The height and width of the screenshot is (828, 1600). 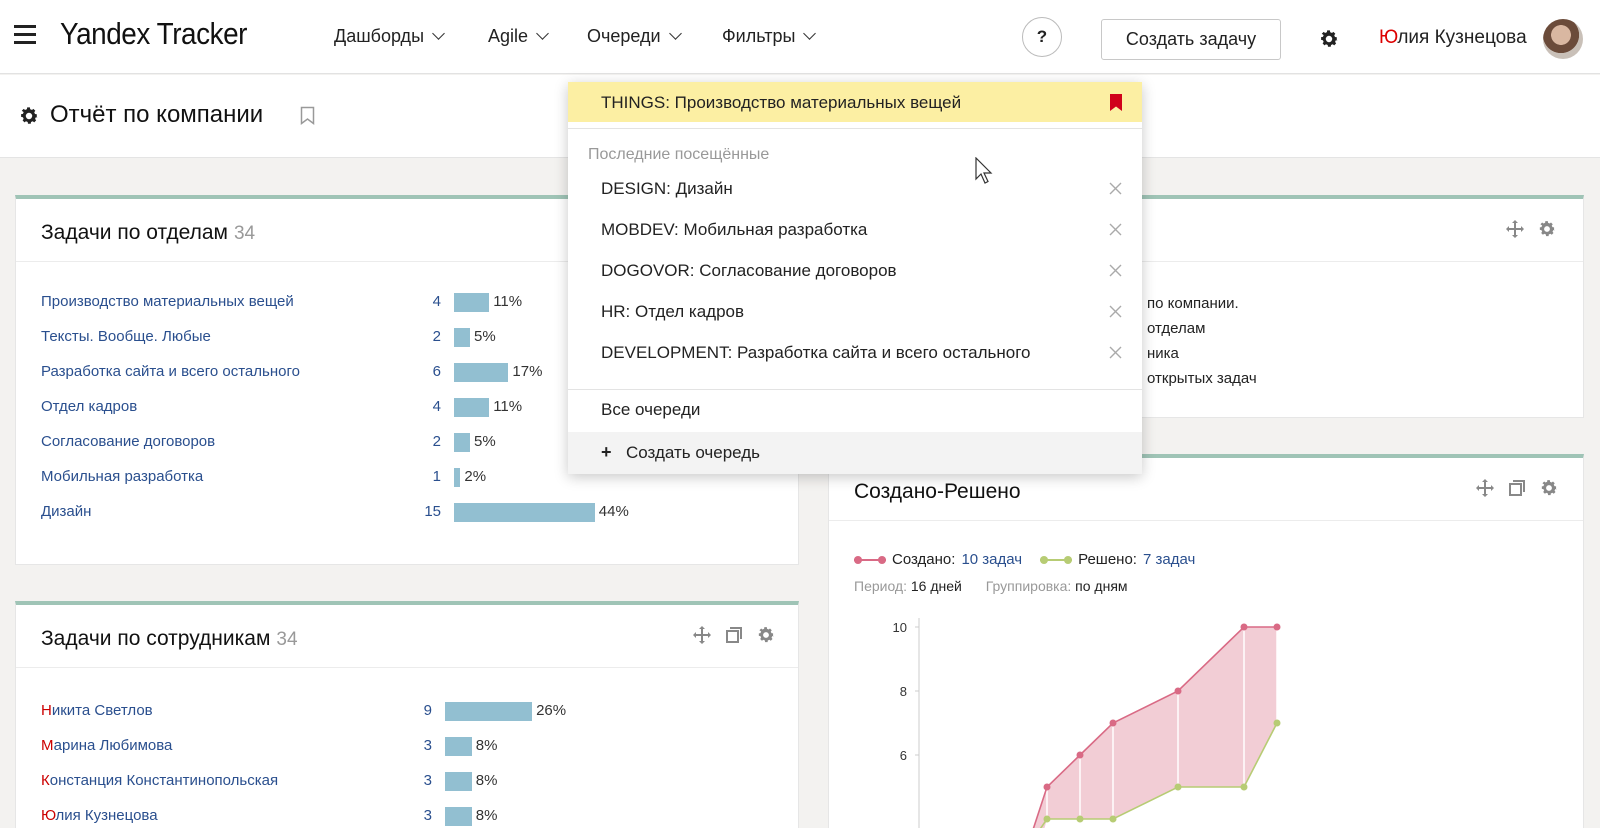 What do you see at coordinates (126, 336) in the screenshot?
I see `department-link: Тексты. Вообще. Любые` at bounding box center [126, 336].